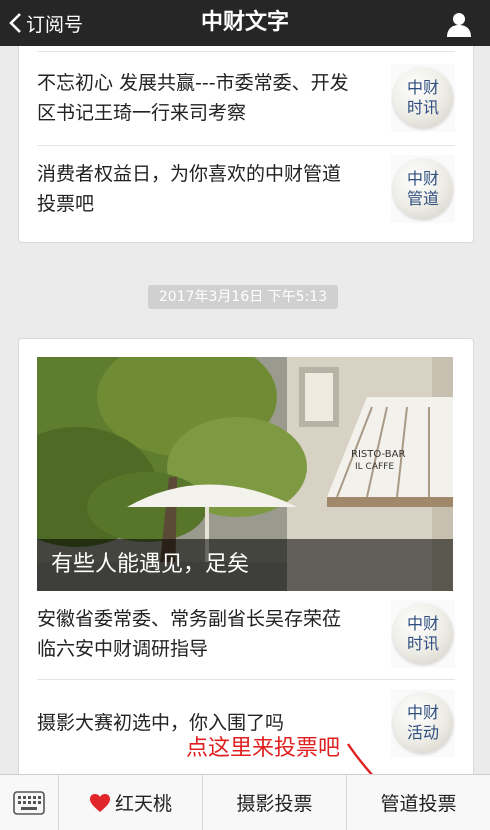 This screenshot has width=490, height=830. Describe the element at coordinates (143, 804) in the screenshot. I see `menu-label: 红天桃` at that location.